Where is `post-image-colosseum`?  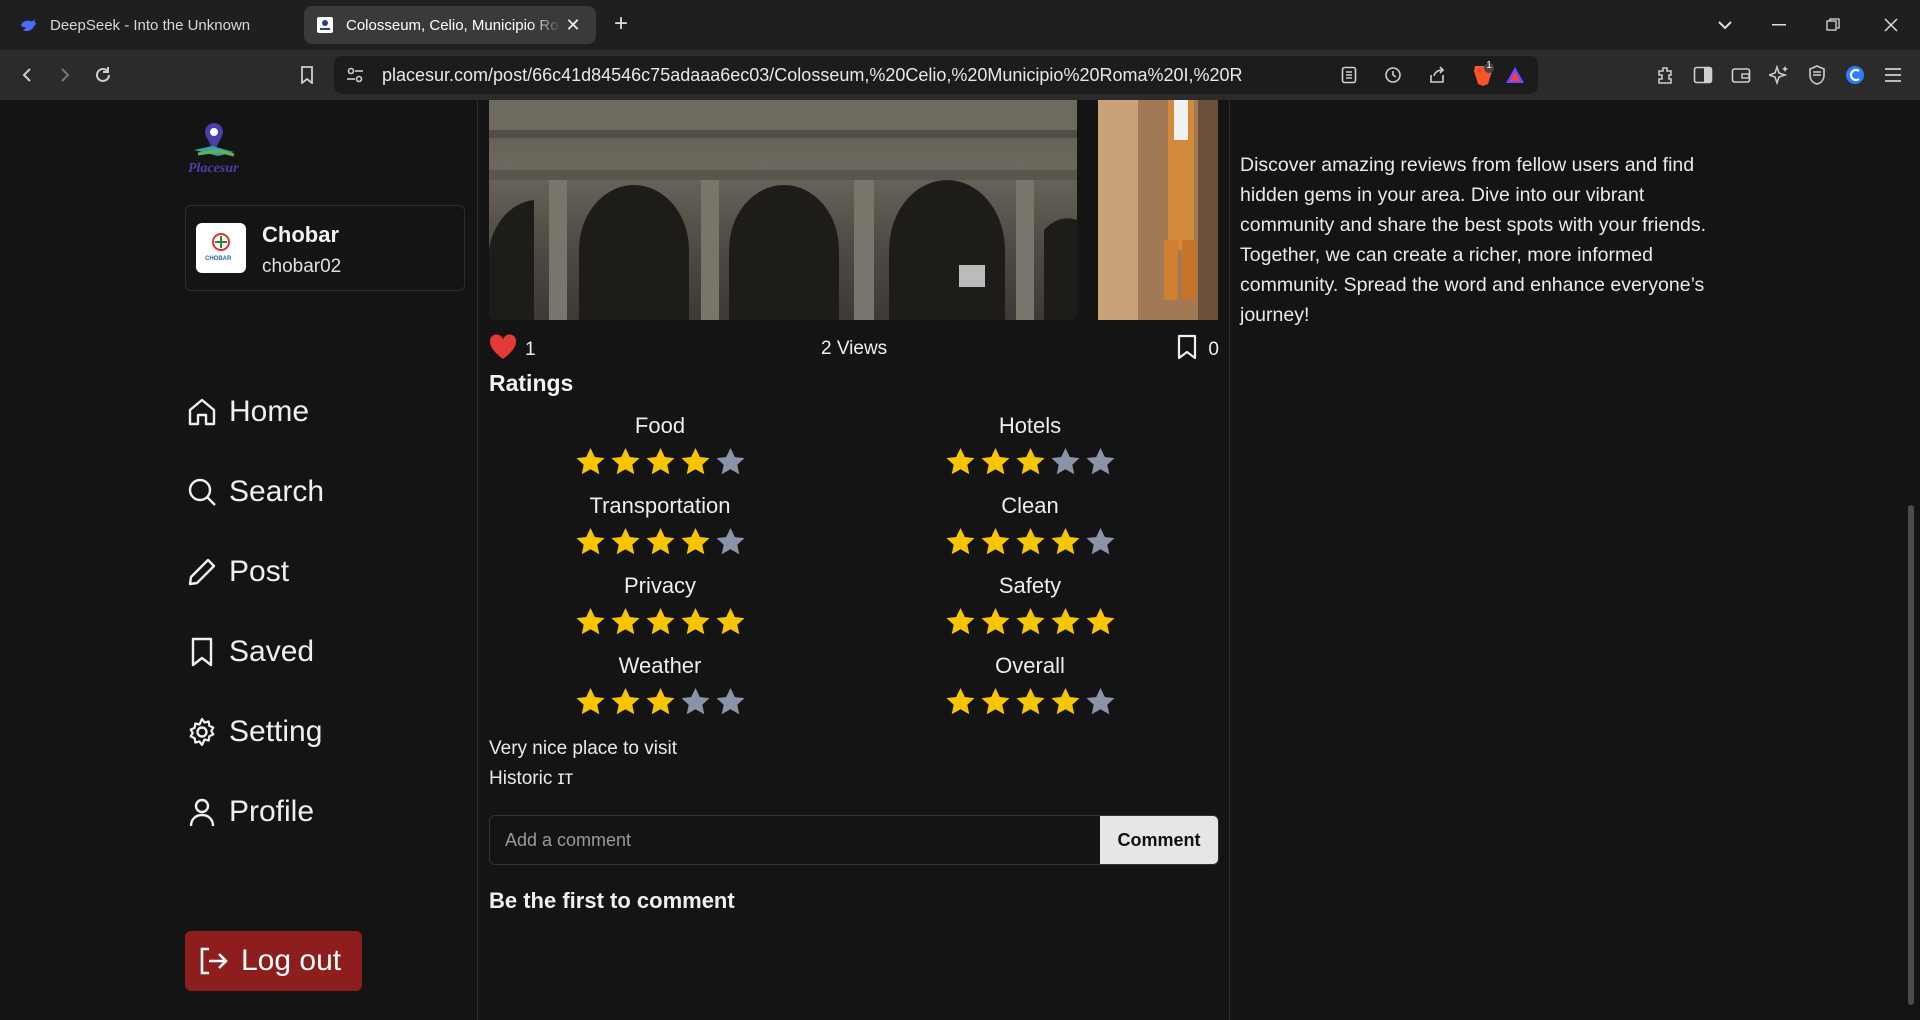
post-image-colosseum is located at coordinates (783, 210).